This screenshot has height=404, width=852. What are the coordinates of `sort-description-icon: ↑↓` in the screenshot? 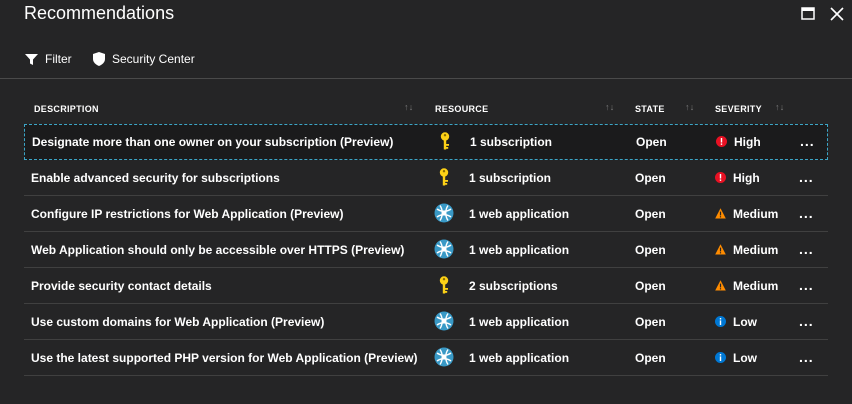 It's located at (409, 107).